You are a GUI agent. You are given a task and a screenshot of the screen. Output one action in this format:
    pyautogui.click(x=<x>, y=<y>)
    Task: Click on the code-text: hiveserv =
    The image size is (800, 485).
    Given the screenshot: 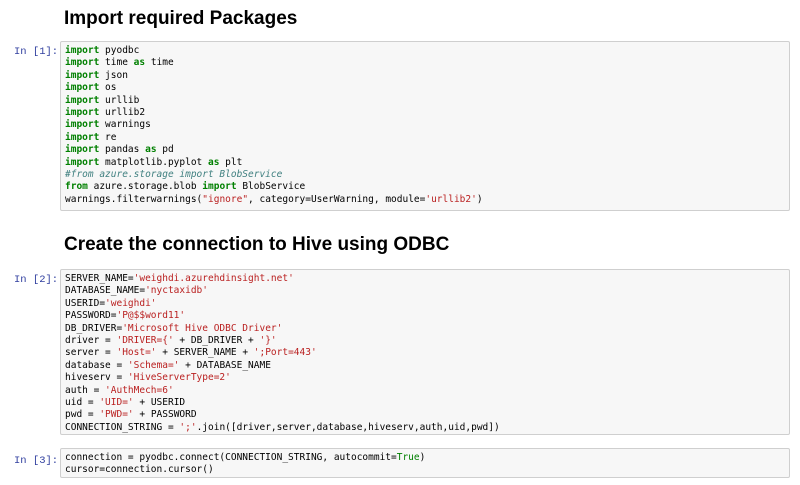 What is the action you would take?
    pyautogui.click(x=96, y=378)
    